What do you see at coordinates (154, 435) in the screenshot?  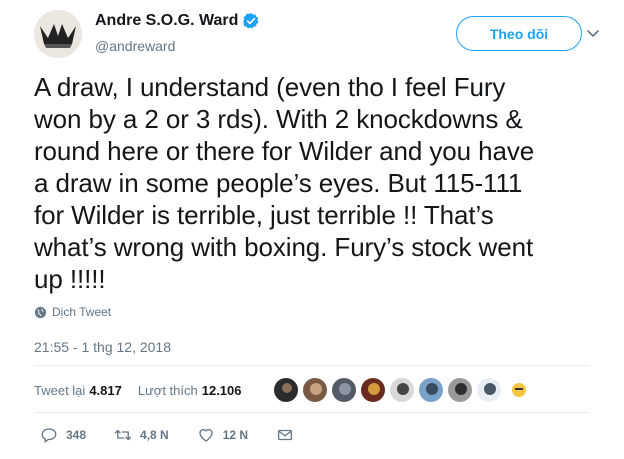 I see `retweet-count: 4,8 N` at bounding box center [154, 435].